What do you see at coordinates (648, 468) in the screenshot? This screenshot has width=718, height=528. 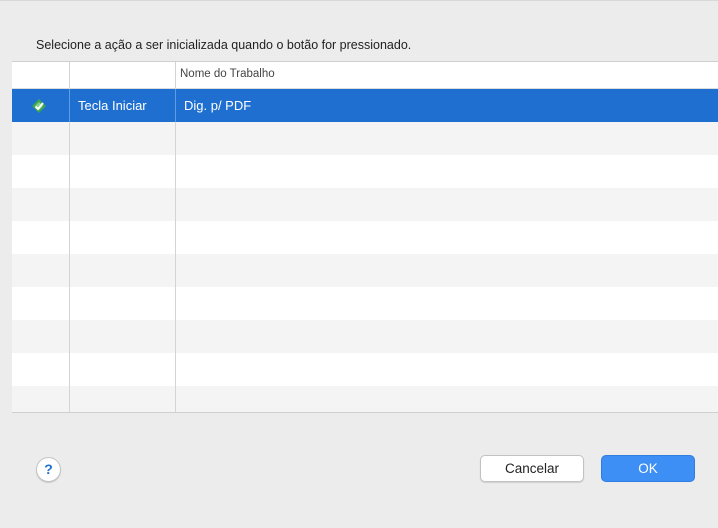 I see `ok-button: OK` at bounding box center [648, 468].